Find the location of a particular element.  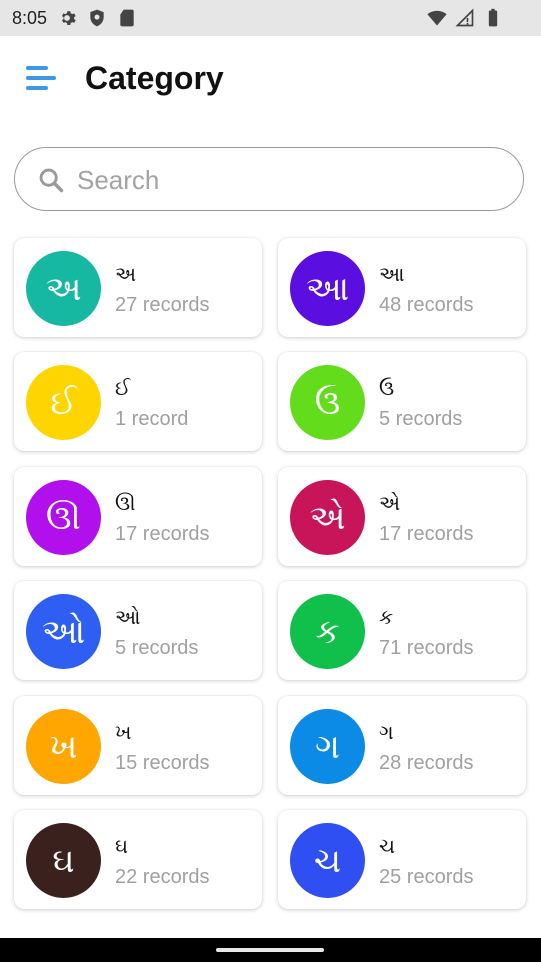

category-card: ખ ખ 15 records is located at coordinates (138, 745).